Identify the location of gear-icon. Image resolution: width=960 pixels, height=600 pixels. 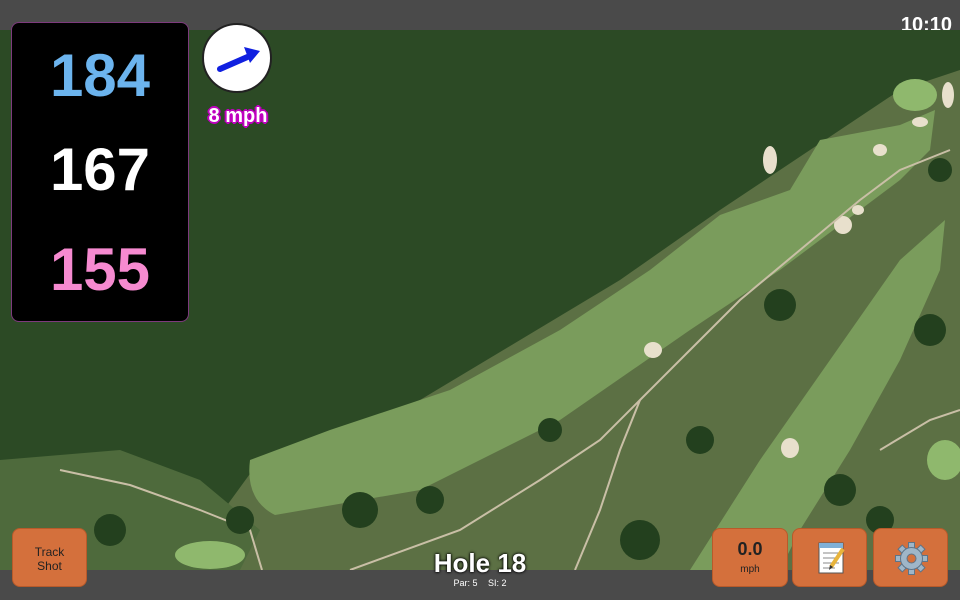
(911, 558).